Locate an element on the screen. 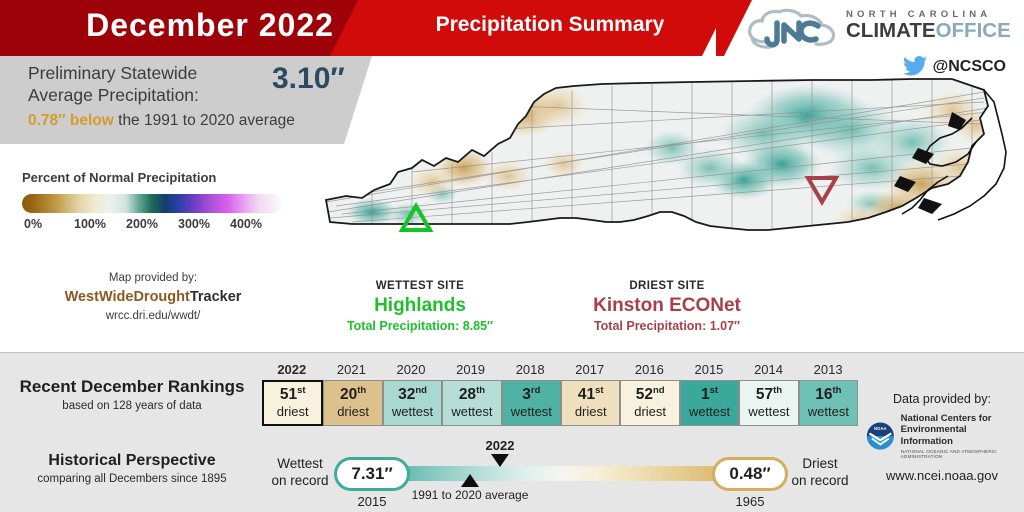 Image resolution: width=1024 pixels, height=512 pixels. ranking-number: 57th is located at coordinates (769, 394).